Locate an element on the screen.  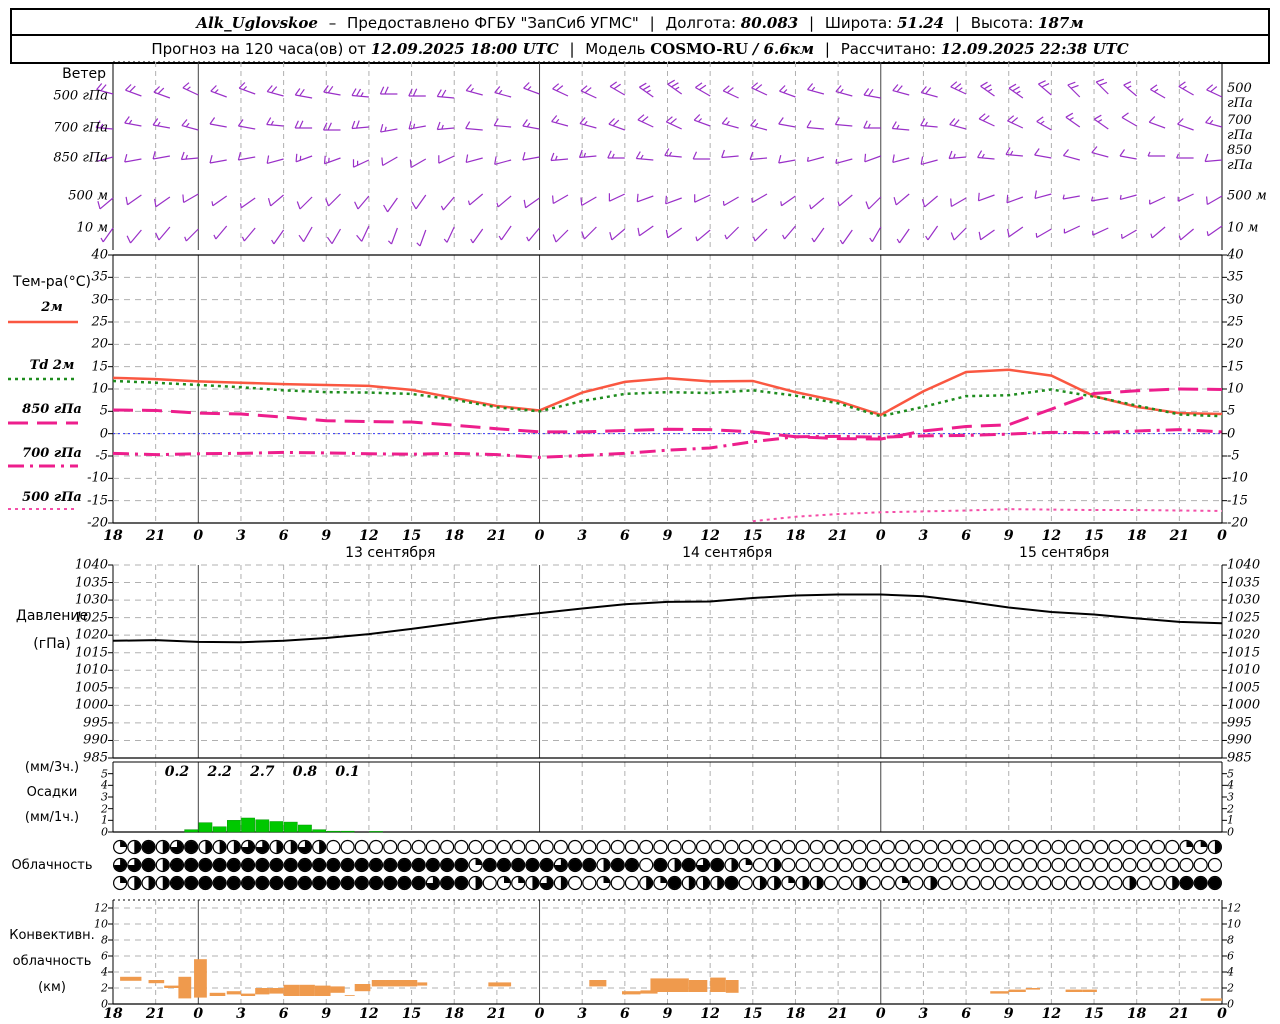
pressure-ytick-left: 1025 is located at coordinates (91, 618).